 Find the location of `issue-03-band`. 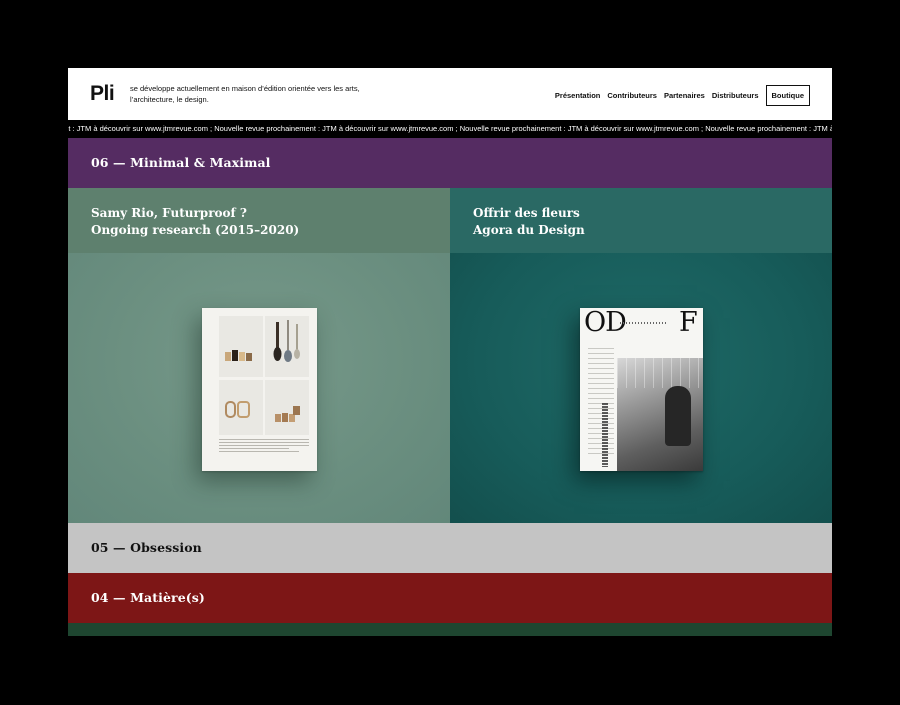

issue-03-band is located at coordinates (450, 629).